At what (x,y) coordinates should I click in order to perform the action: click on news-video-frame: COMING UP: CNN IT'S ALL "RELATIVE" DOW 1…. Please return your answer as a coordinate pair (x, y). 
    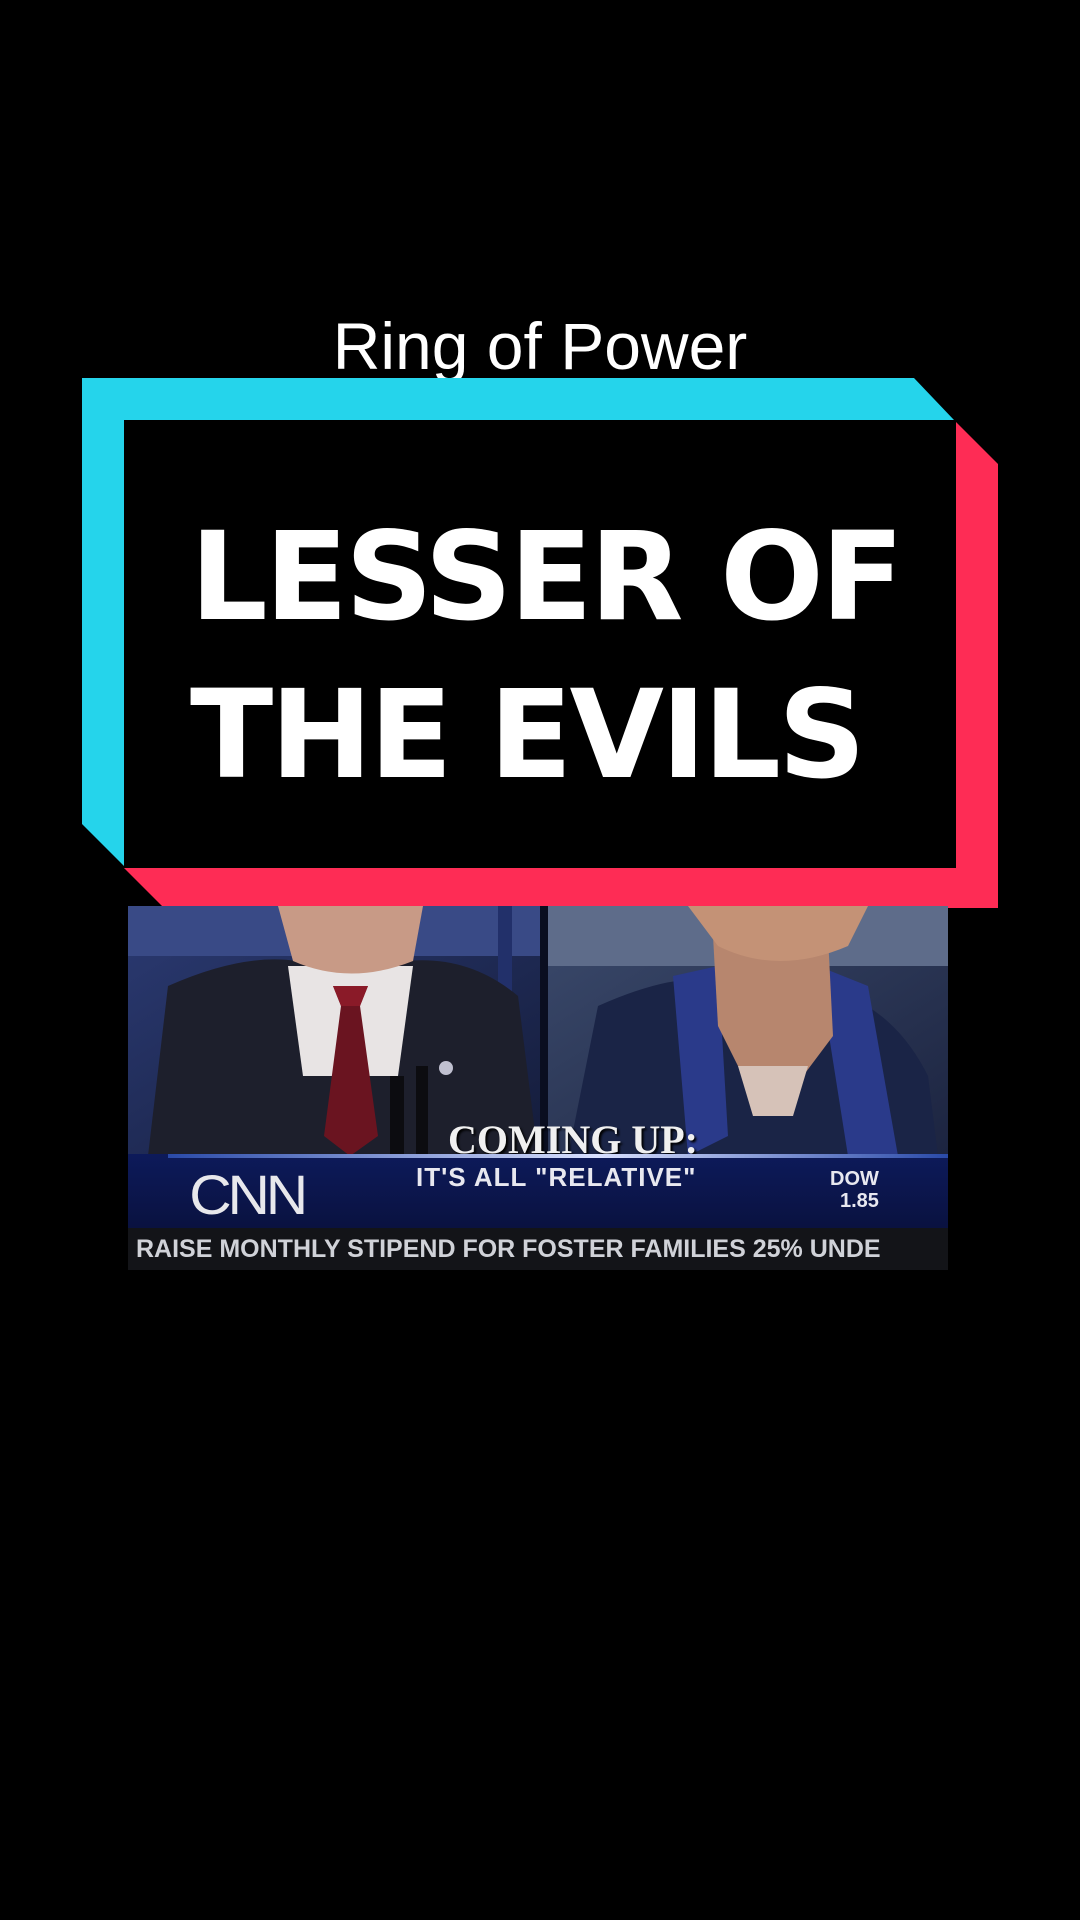
    Looking at the image, I should click on (538, 1088).